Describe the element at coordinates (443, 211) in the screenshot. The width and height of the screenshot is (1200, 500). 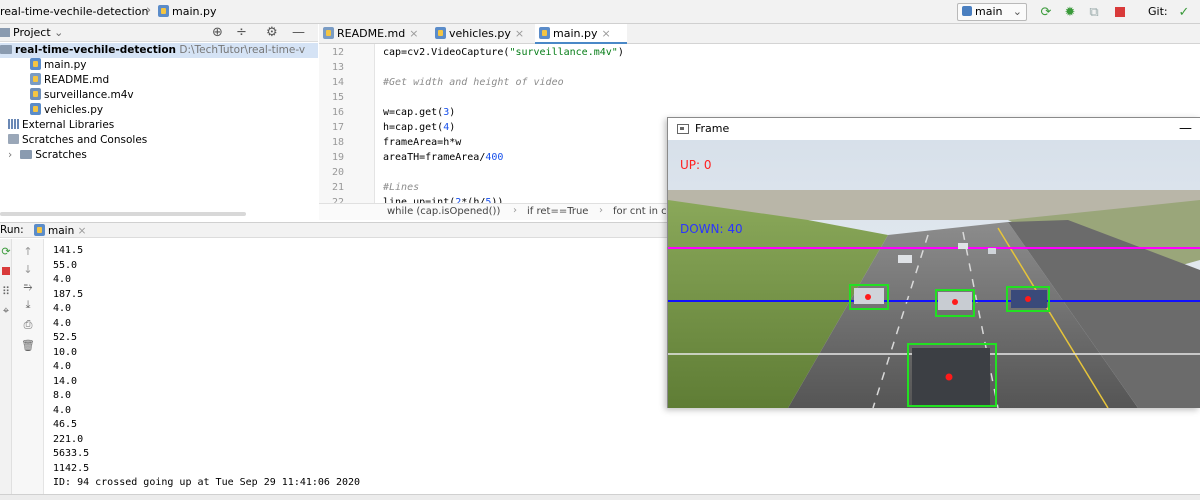
I see `code-breadcrumb-item: while (cap.isOpened())` at that location.